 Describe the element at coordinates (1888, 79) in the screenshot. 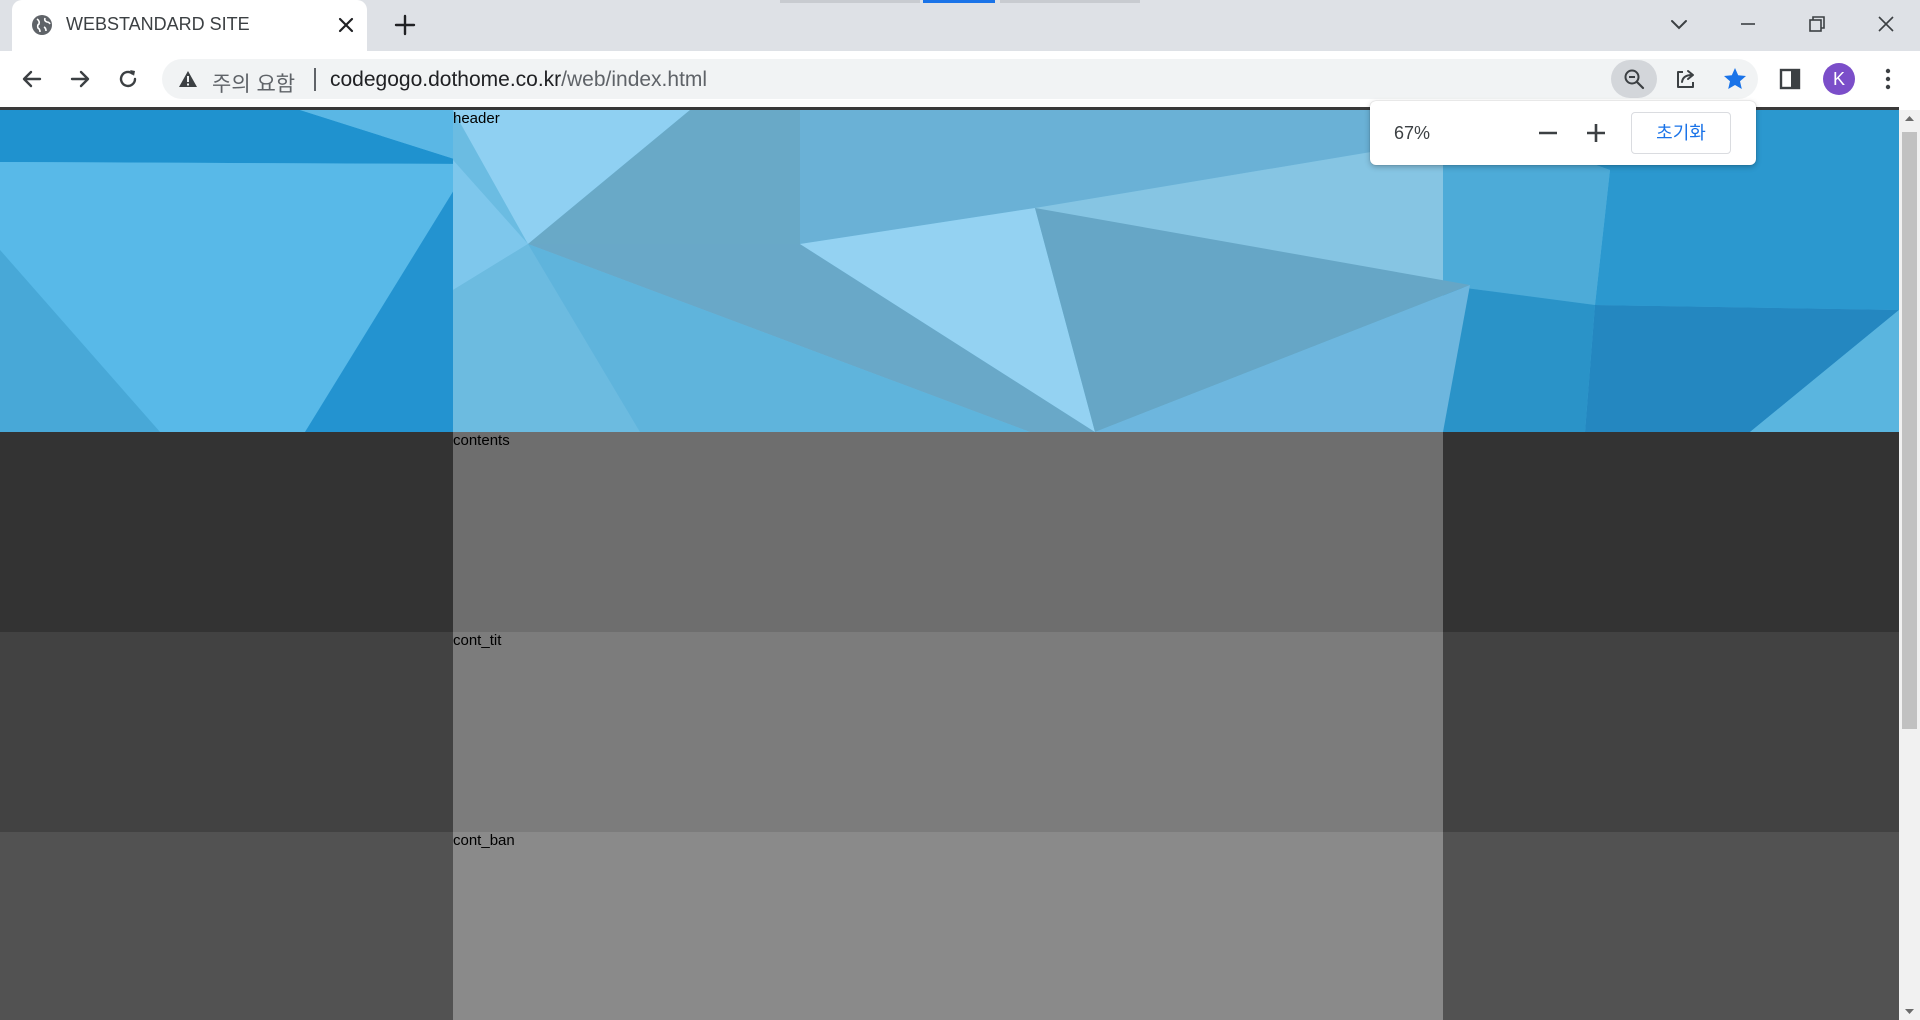

I see `more-menu-icon` at that location.